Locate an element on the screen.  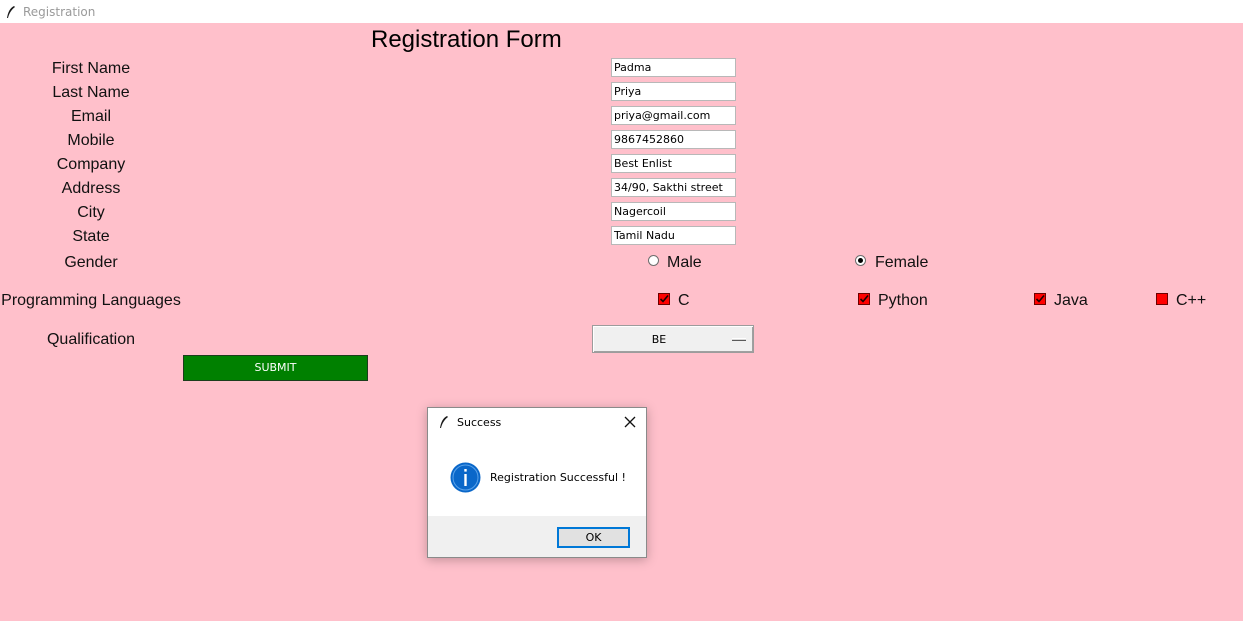
last-name-field: Priya is located at coordinates (673, 91).